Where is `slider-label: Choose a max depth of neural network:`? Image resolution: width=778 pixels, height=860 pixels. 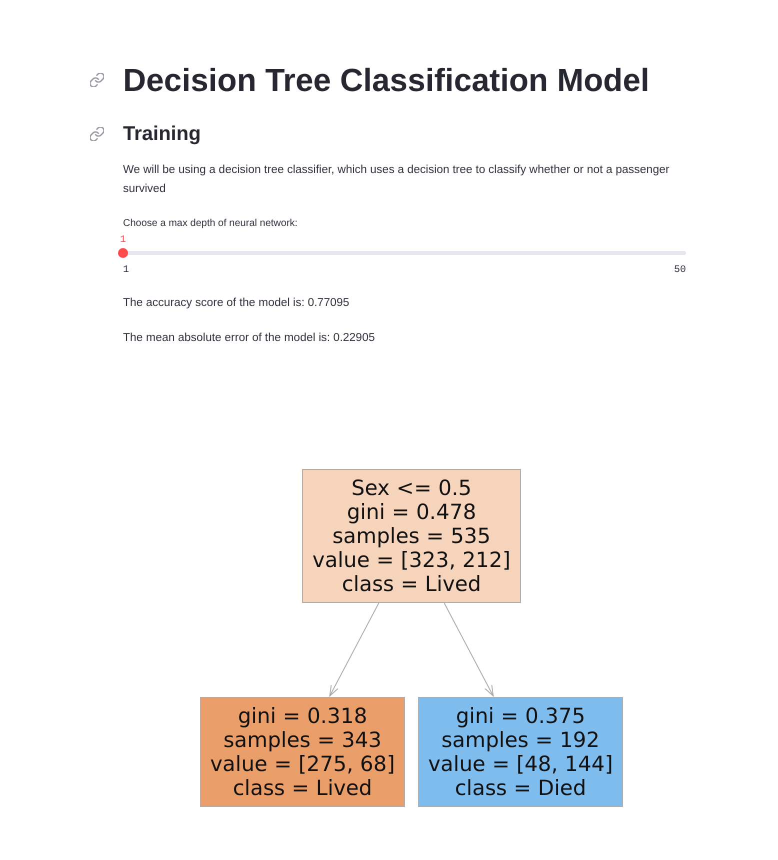 slider-label: Choose a max depth of neural network: is located at coordinates (211, 224).